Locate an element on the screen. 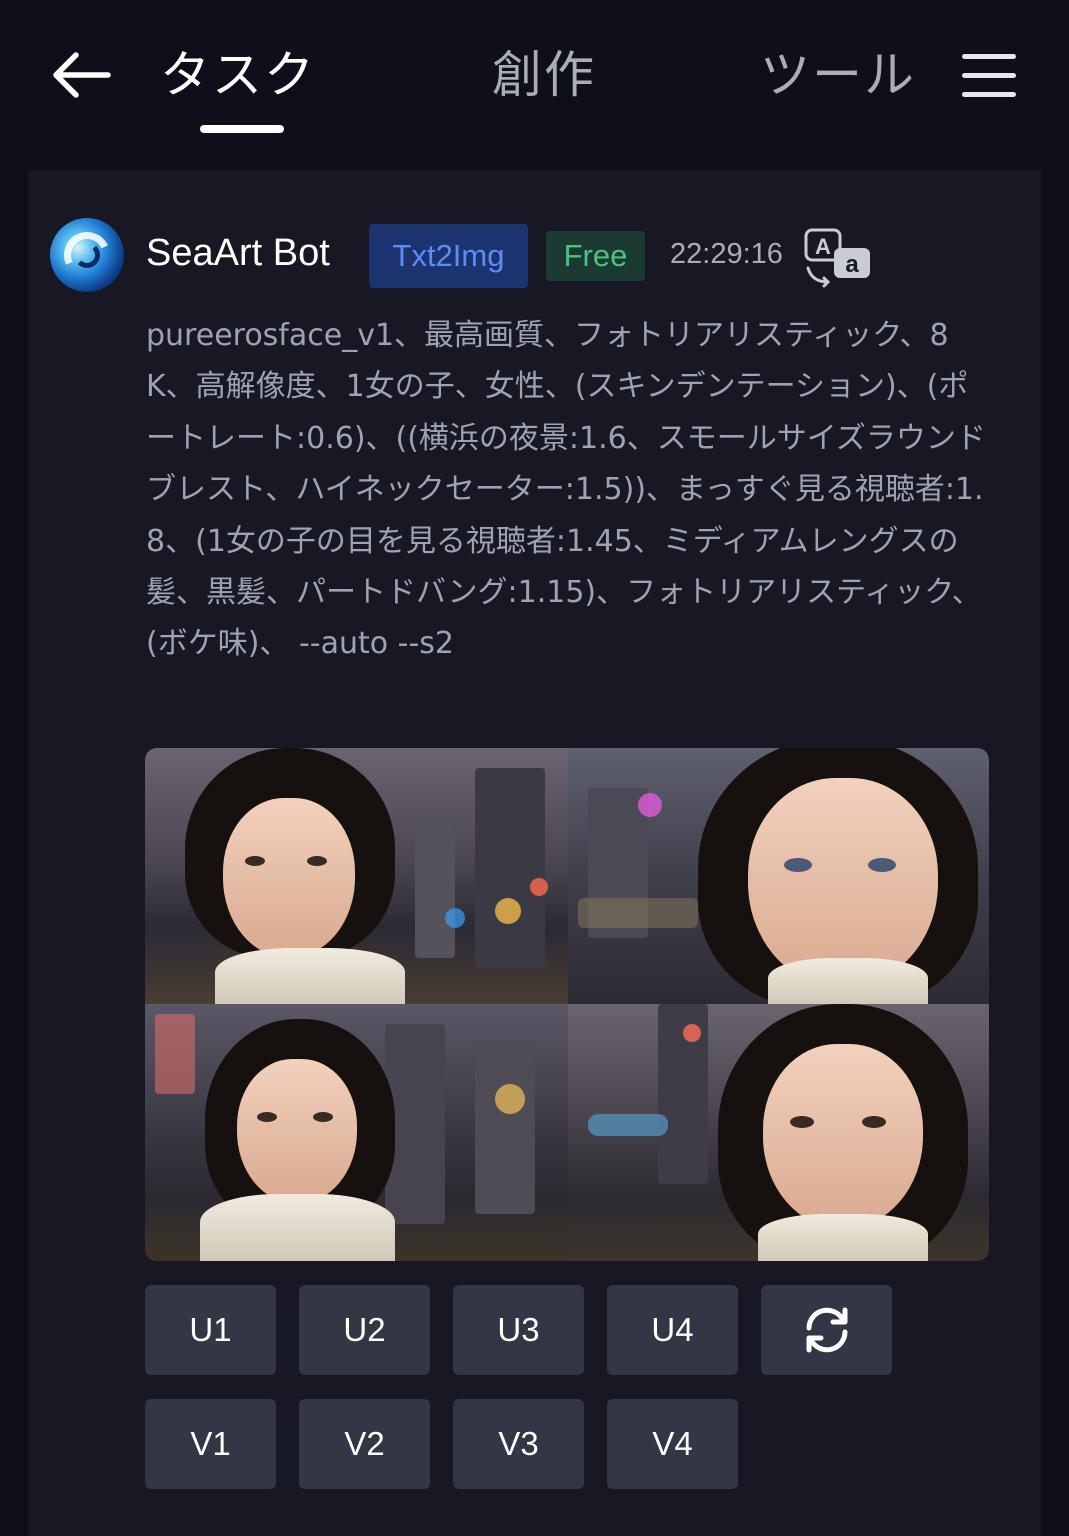  variation-button-1: V1 is located at coordinates (210, 1444).